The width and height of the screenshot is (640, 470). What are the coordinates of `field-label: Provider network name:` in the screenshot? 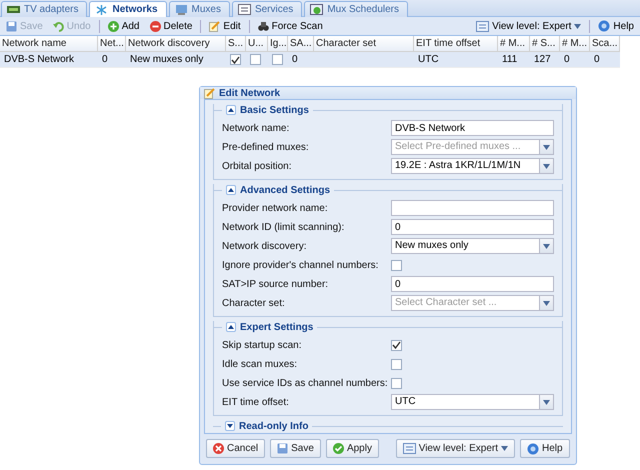 It's located at (275, 208).